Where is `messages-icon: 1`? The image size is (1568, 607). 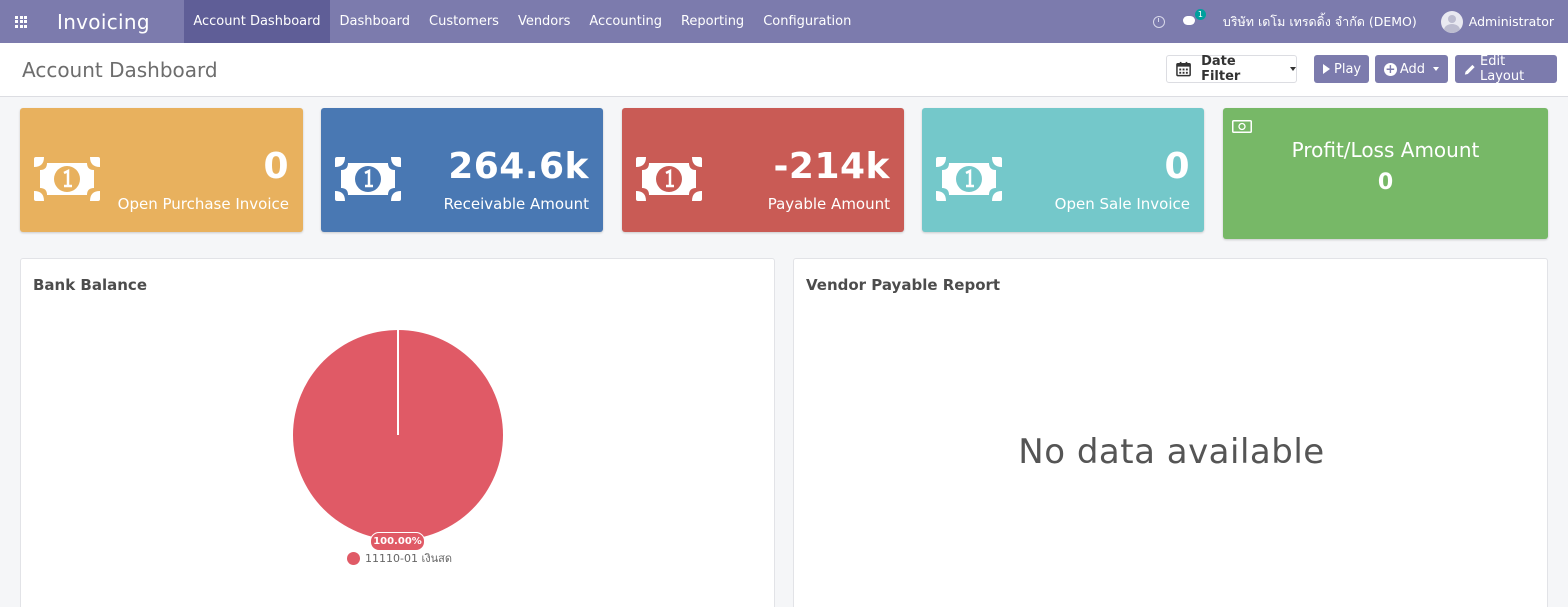
messages-icon: 1 is located at coordinates (1194, 18).